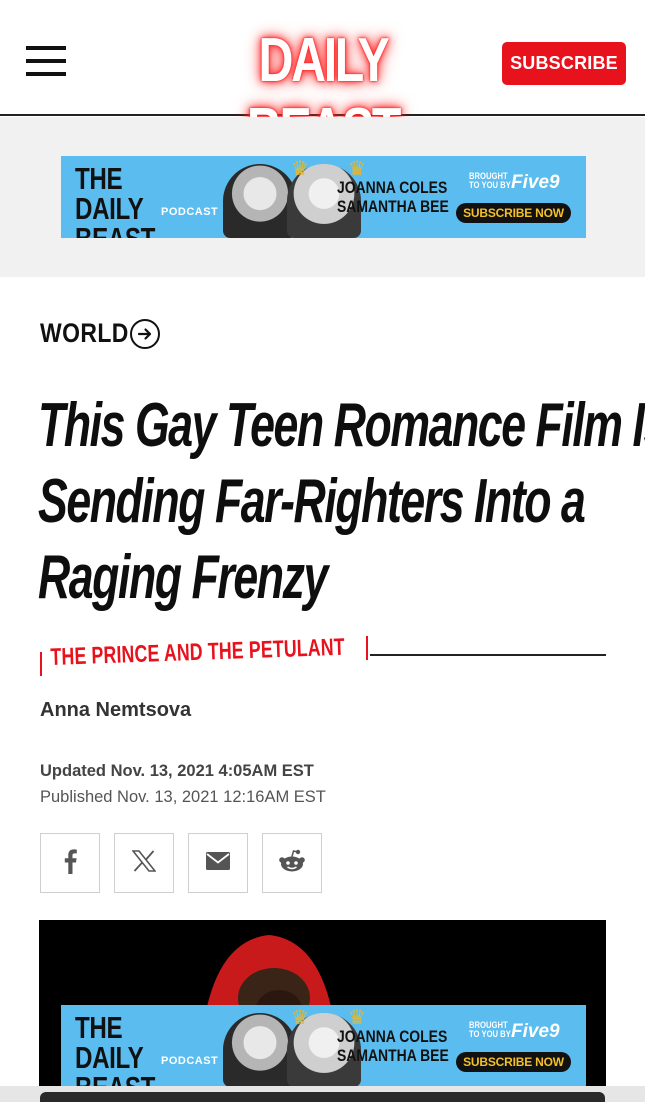  Describe the element at coordinates (46, 62) in the screenshot. I see `hamburger-menu-icon` at that location.